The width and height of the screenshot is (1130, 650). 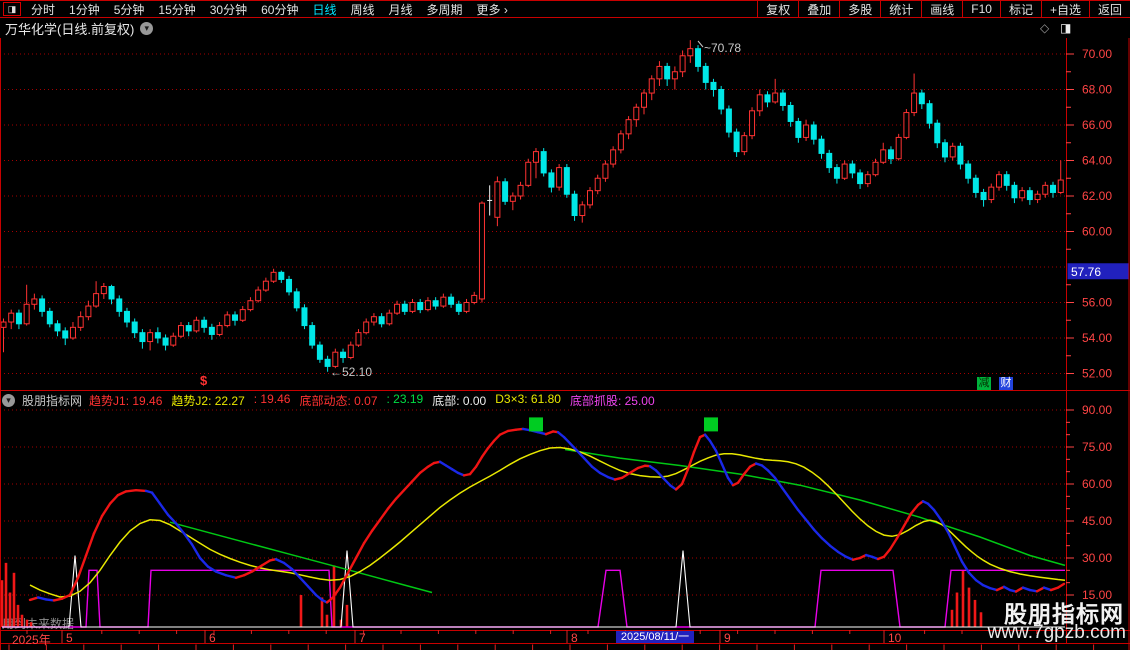 What do you see at coordinates (1097, 558) in the screenshot?
I see `svg-text: 30.00` at bounding box center [1097, 558].